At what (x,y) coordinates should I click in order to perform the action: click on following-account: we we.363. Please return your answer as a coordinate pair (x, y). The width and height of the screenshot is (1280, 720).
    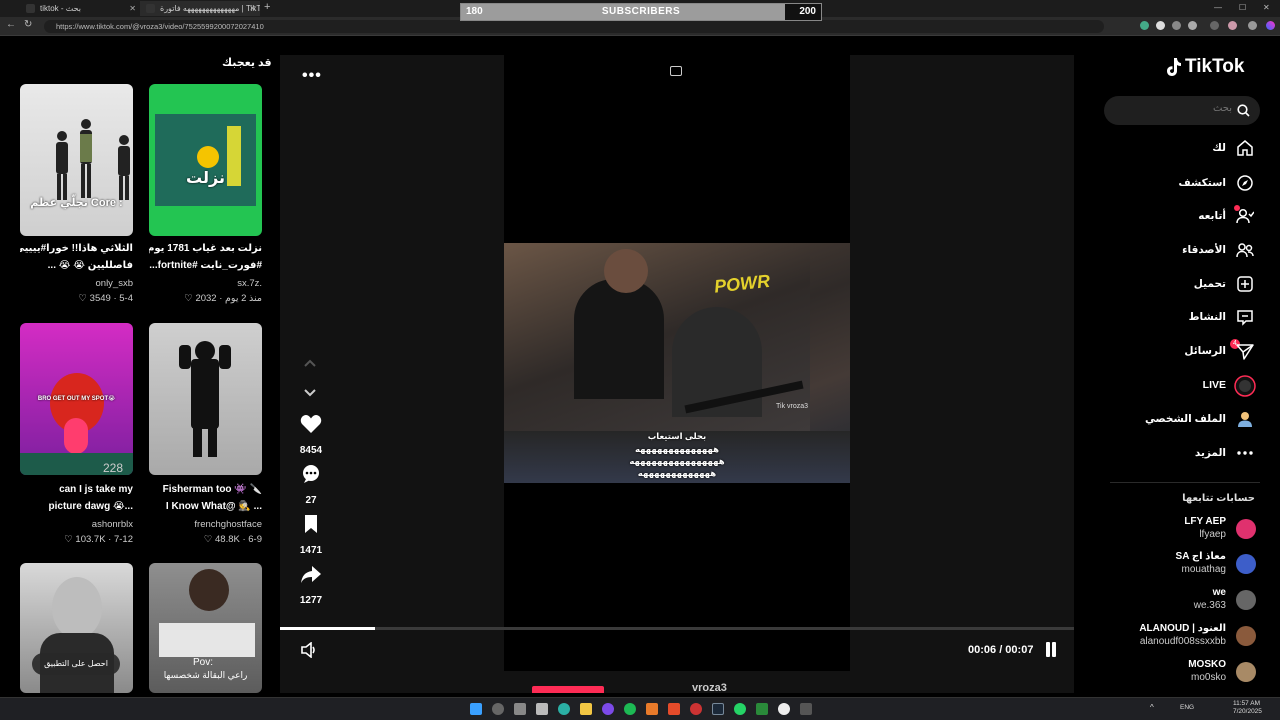
    Looking at the image, I should click on (1185, 601).